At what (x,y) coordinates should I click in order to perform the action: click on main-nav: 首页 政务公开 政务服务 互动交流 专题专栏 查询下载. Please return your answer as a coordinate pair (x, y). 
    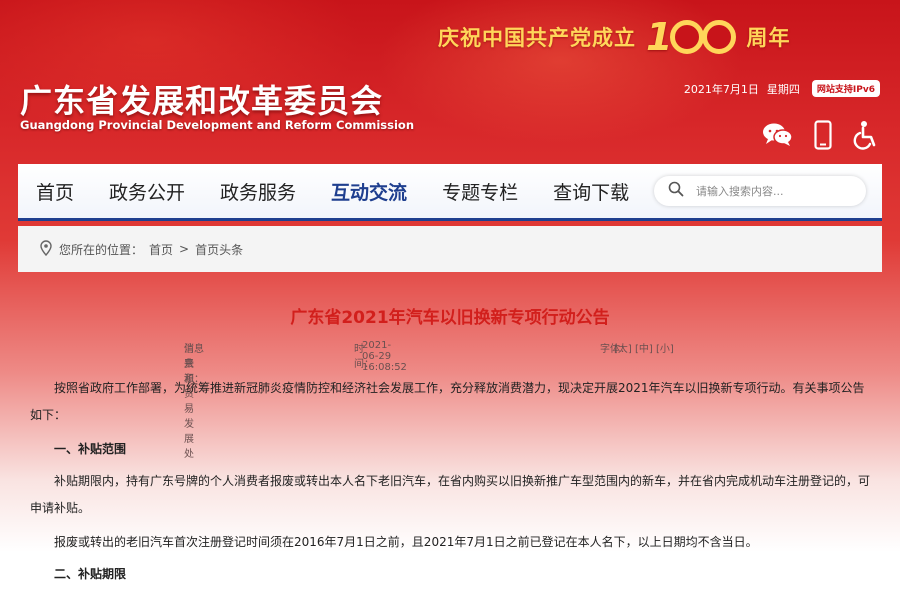
    Looking at the image, I should click on (450, 192).